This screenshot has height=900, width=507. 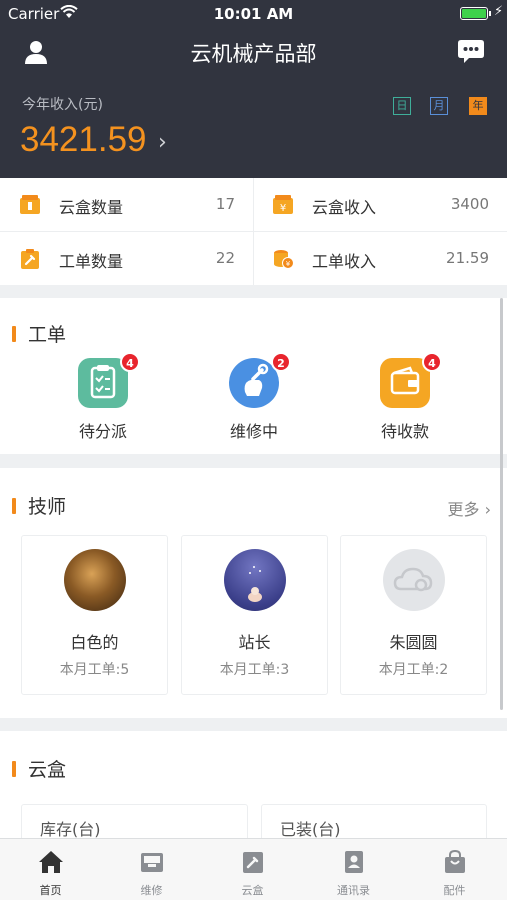 What do you see at coordinates (439, 106) in the screenshot?
I see `range-month-button: 月` at bounding box center [439, 106].